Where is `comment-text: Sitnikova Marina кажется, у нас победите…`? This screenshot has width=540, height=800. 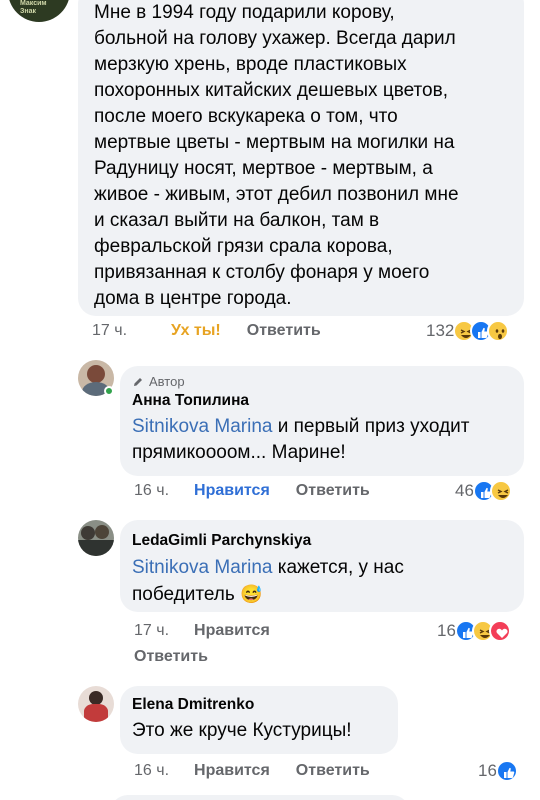 comment-text: Sitnikova Marina кажется, у нас победите… is located at coordinates (268, 581).